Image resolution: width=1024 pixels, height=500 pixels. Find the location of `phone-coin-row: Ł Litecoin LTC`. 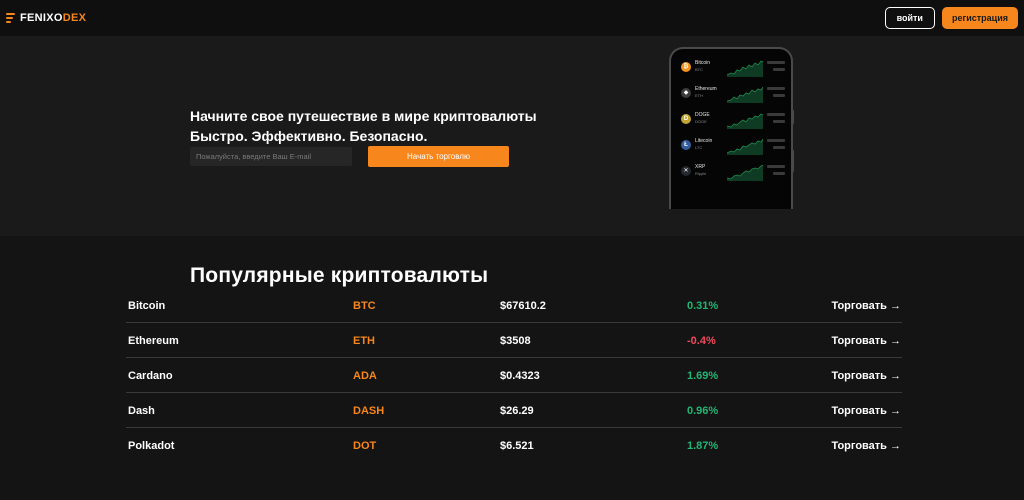

phone-coin-row: Ł Litecoin LTC is located at coordinates (732, 146).